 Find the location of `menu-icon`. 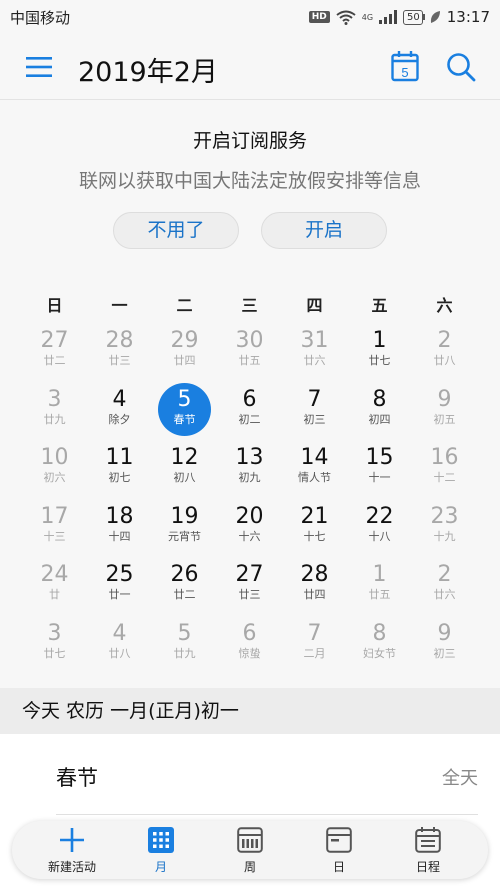

menu-icon is located at coordinates (39, 67).